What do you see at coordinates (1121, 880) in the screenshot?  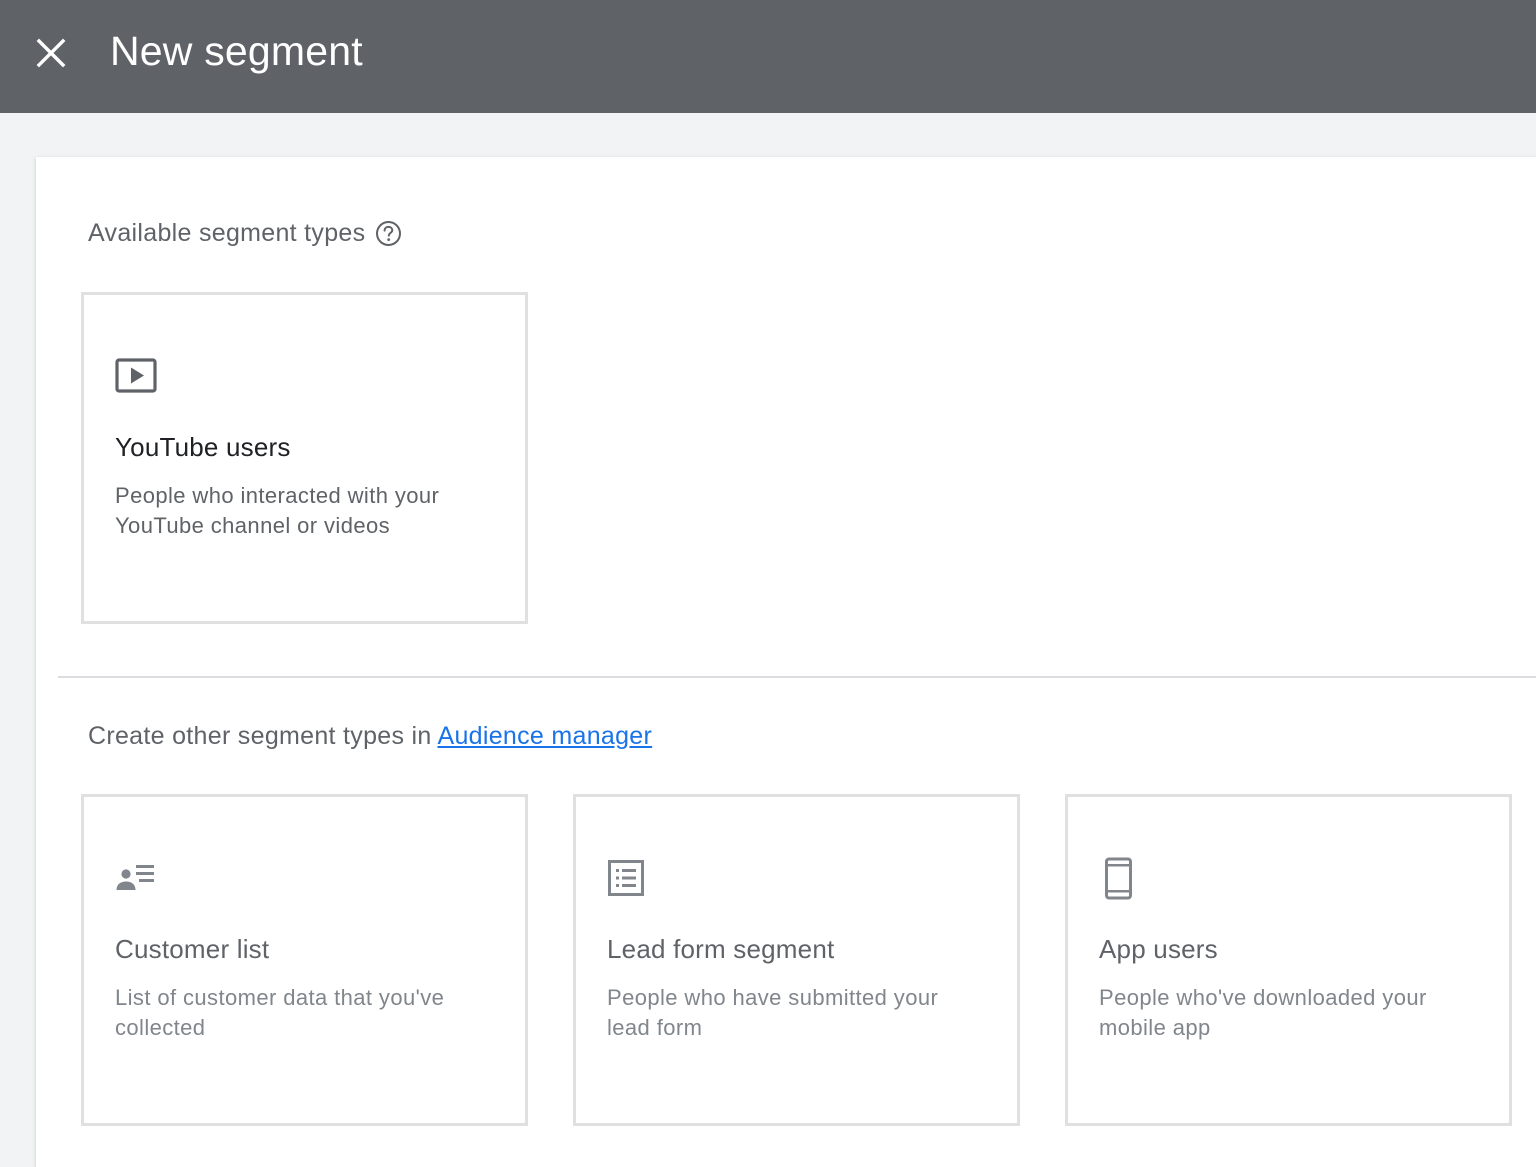 I see `mobile-phone-icon` at bounding box center [1121, 880].